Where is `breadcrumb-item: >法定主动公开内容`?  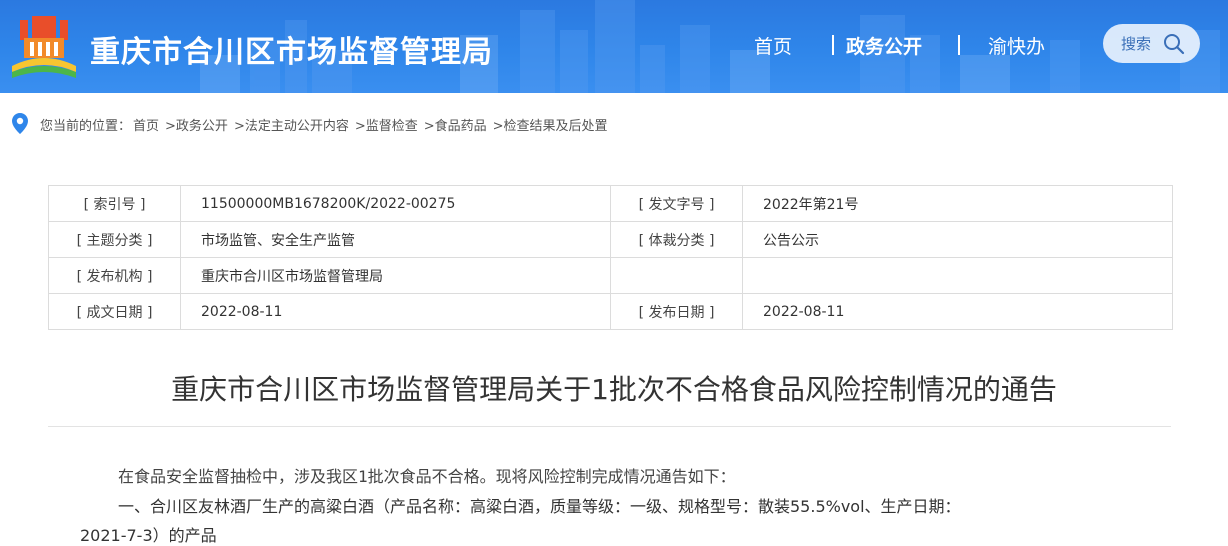 breadcrumb-item: >法定主动公开内容 is located at coordinates (291, 124).